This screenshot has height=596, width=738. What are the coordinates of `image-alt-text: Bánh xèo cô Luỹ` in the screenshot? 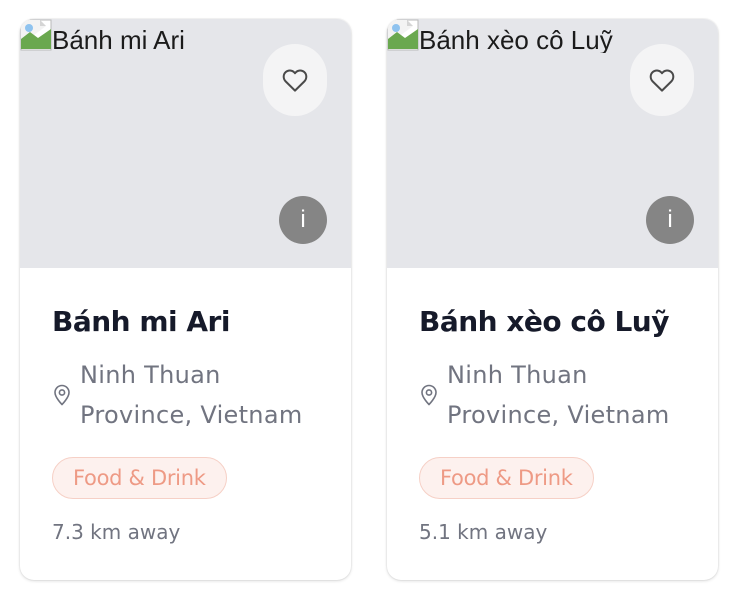 It's located at (516, 39).